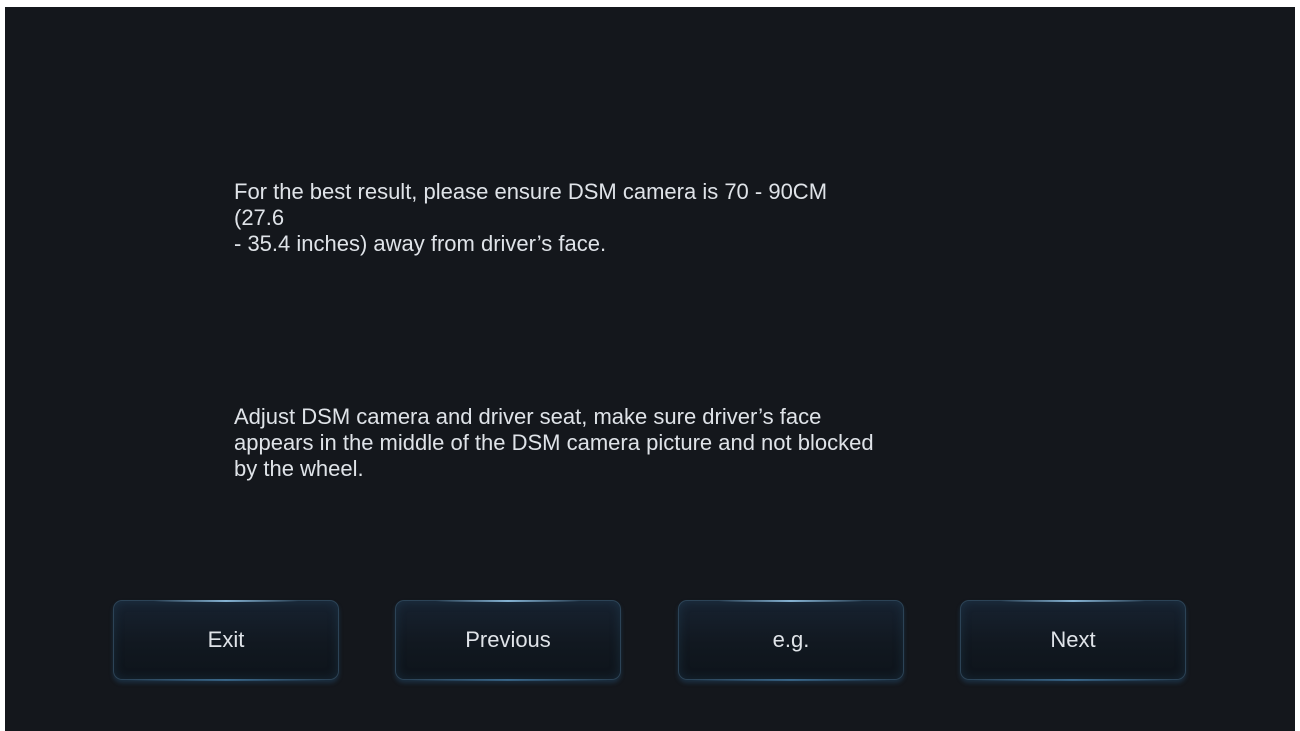 The height and width of the screenshot is (731, 1300). What do you see at coordinates (420, 243) in the screenshot?
I see `distance-instruction-line: - 35.4 inches) away from driver’s face.` at bounding box center [420, 243].